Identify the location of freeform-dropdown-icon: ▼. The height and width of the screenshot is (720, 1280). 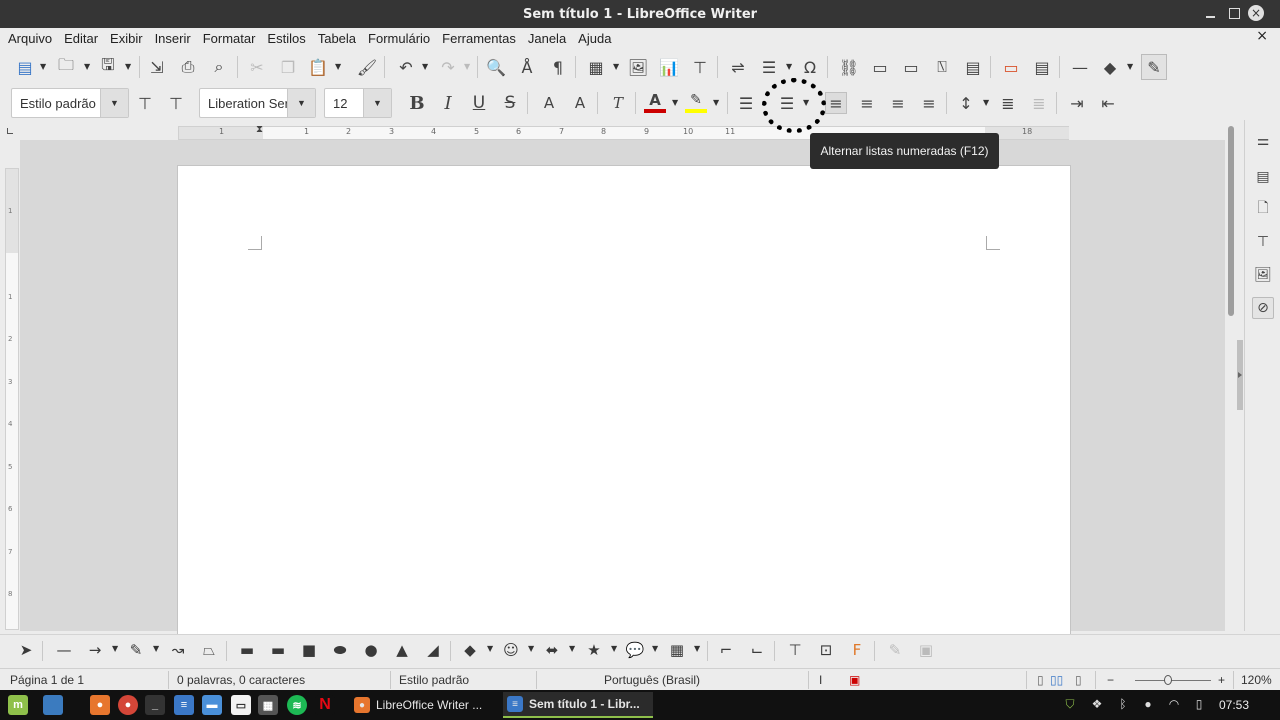
(156, 648).